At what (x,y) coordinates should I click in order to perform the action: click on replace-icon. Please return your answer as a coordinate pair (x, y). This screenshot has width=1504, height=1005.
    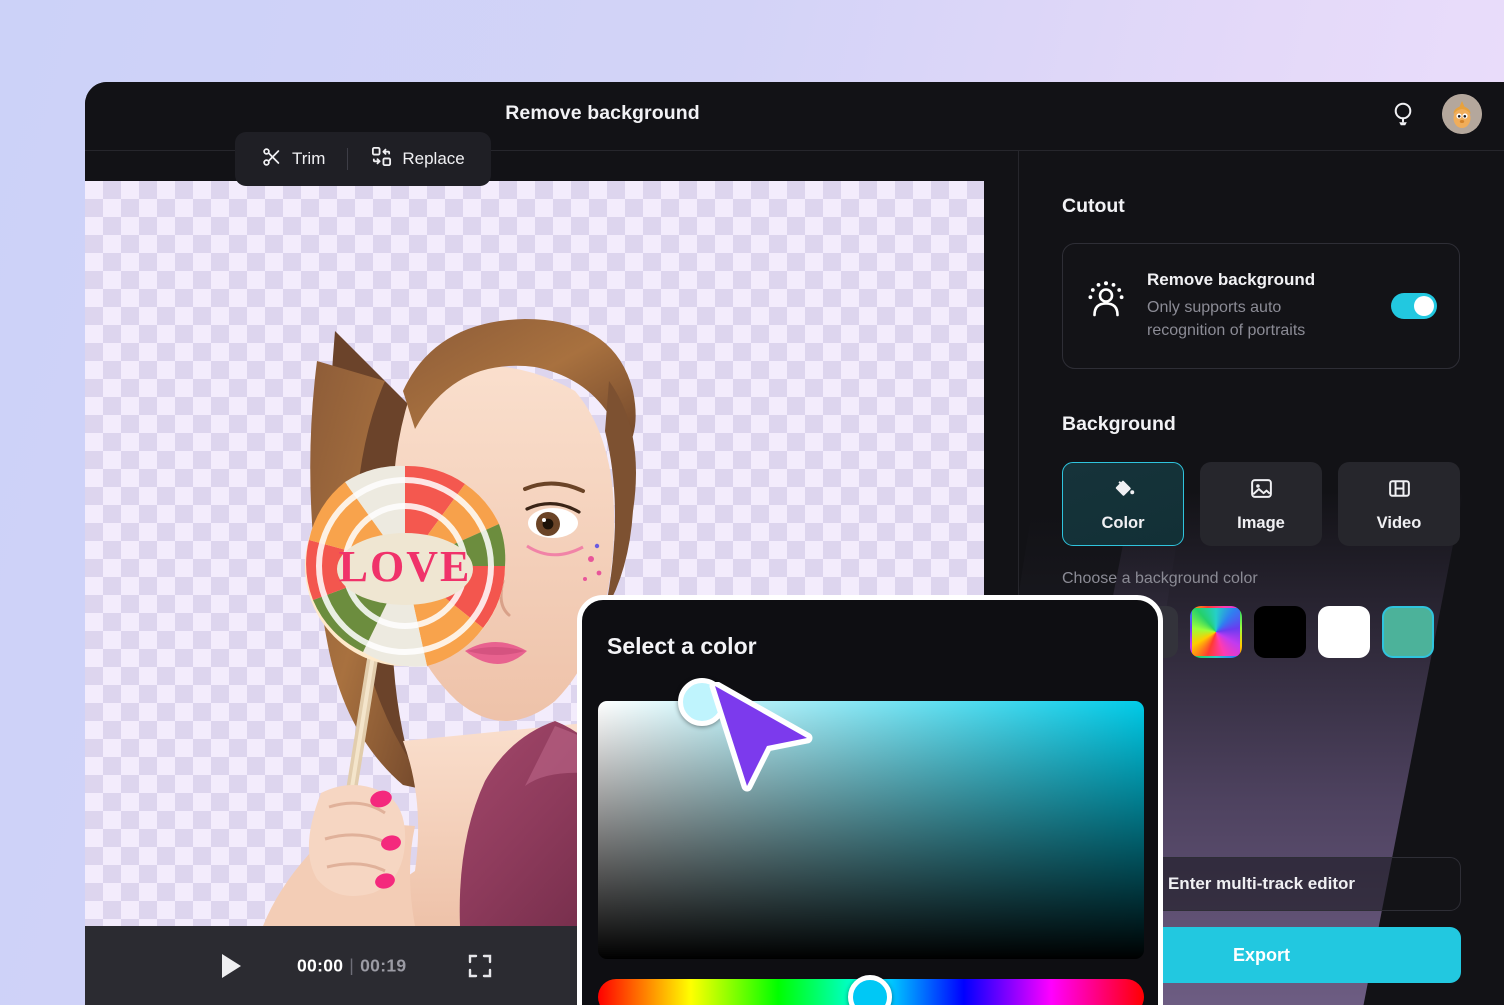
    Looking at the image, I should click on (381, 159).